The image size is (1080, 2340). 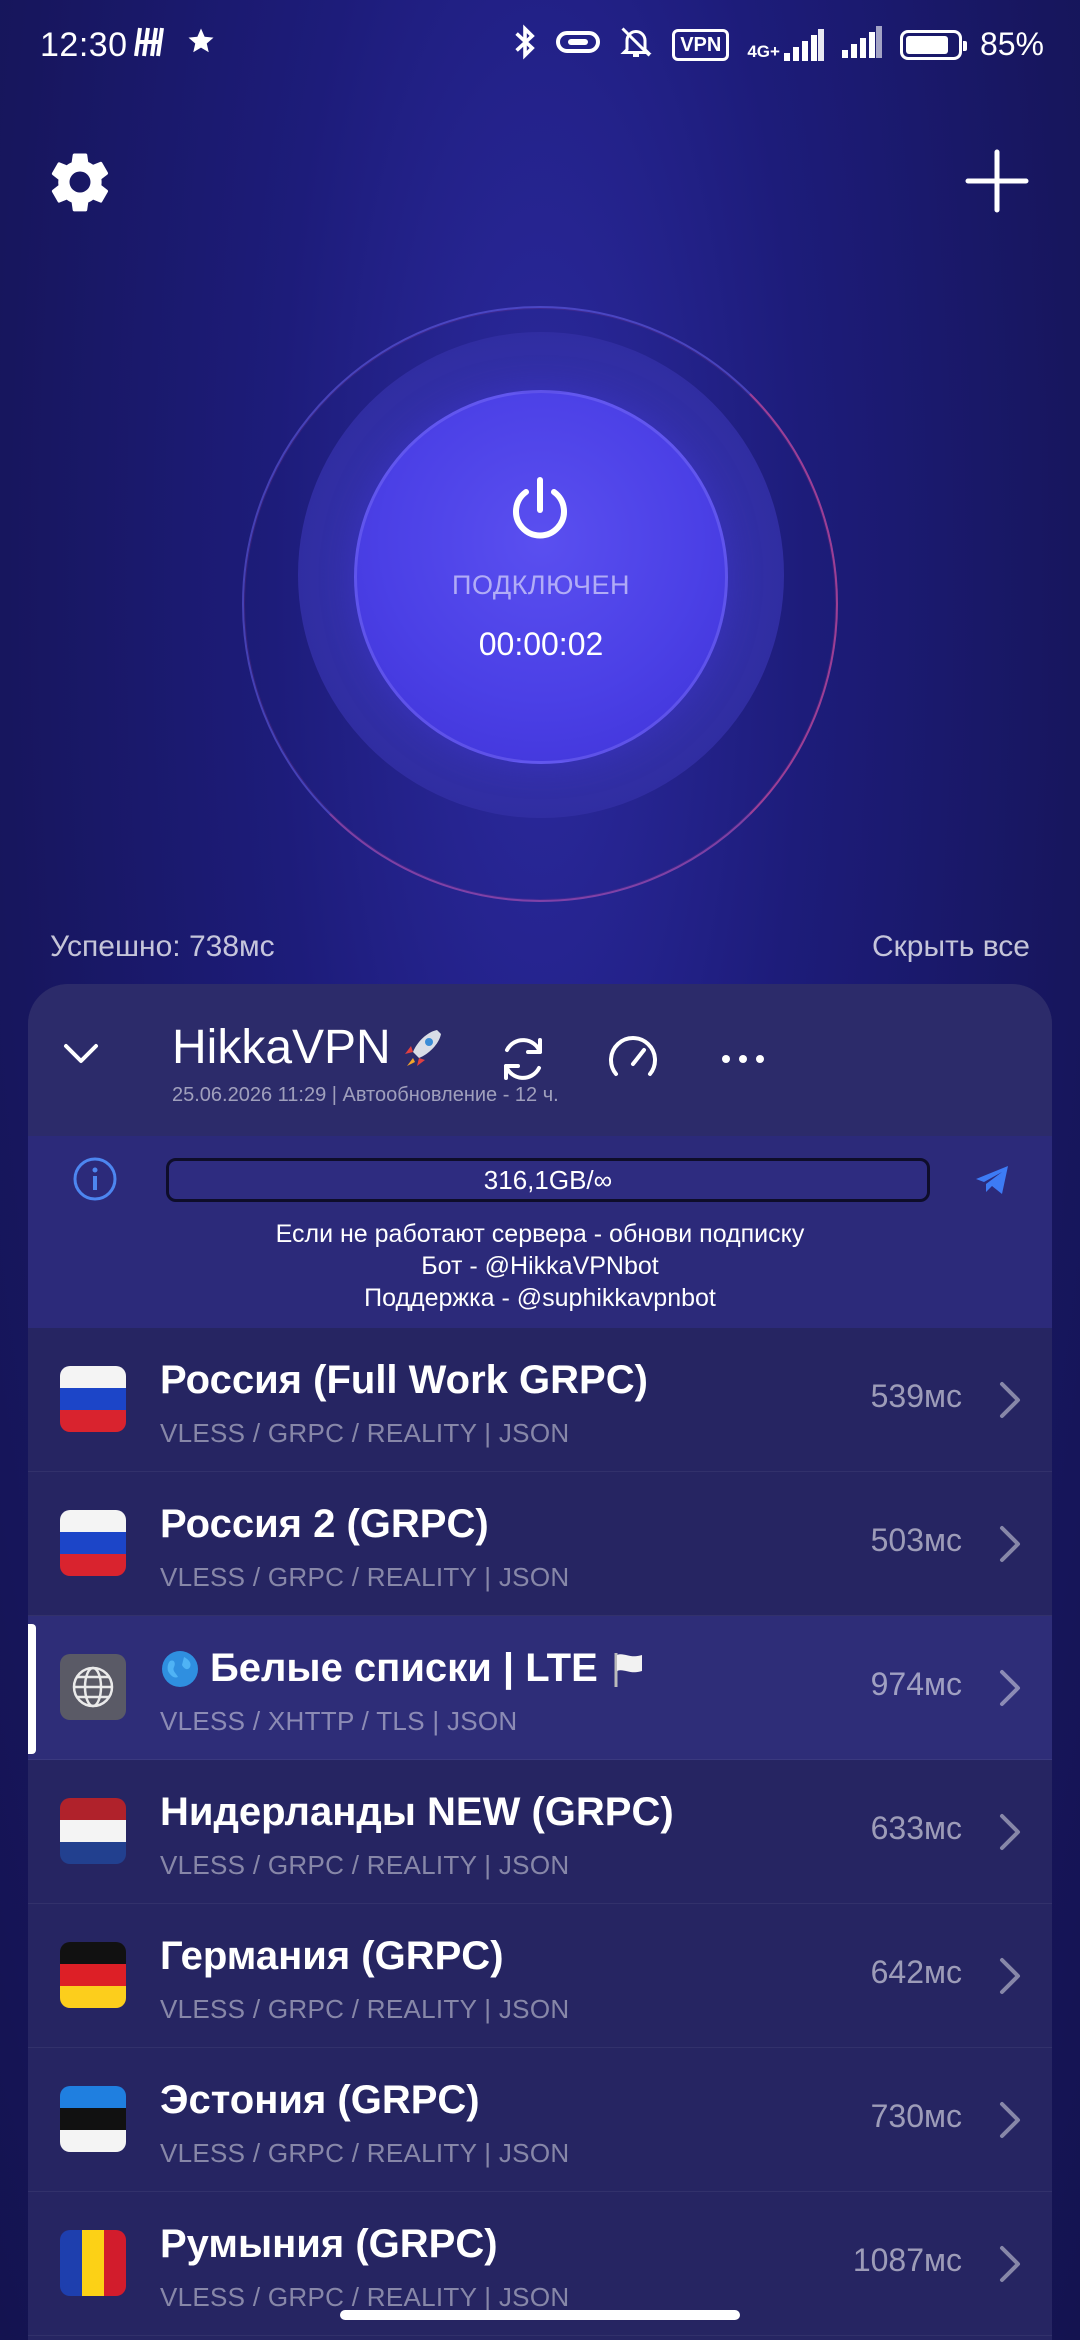 I want to click on more-options-button, so click(x=743, y=1059).